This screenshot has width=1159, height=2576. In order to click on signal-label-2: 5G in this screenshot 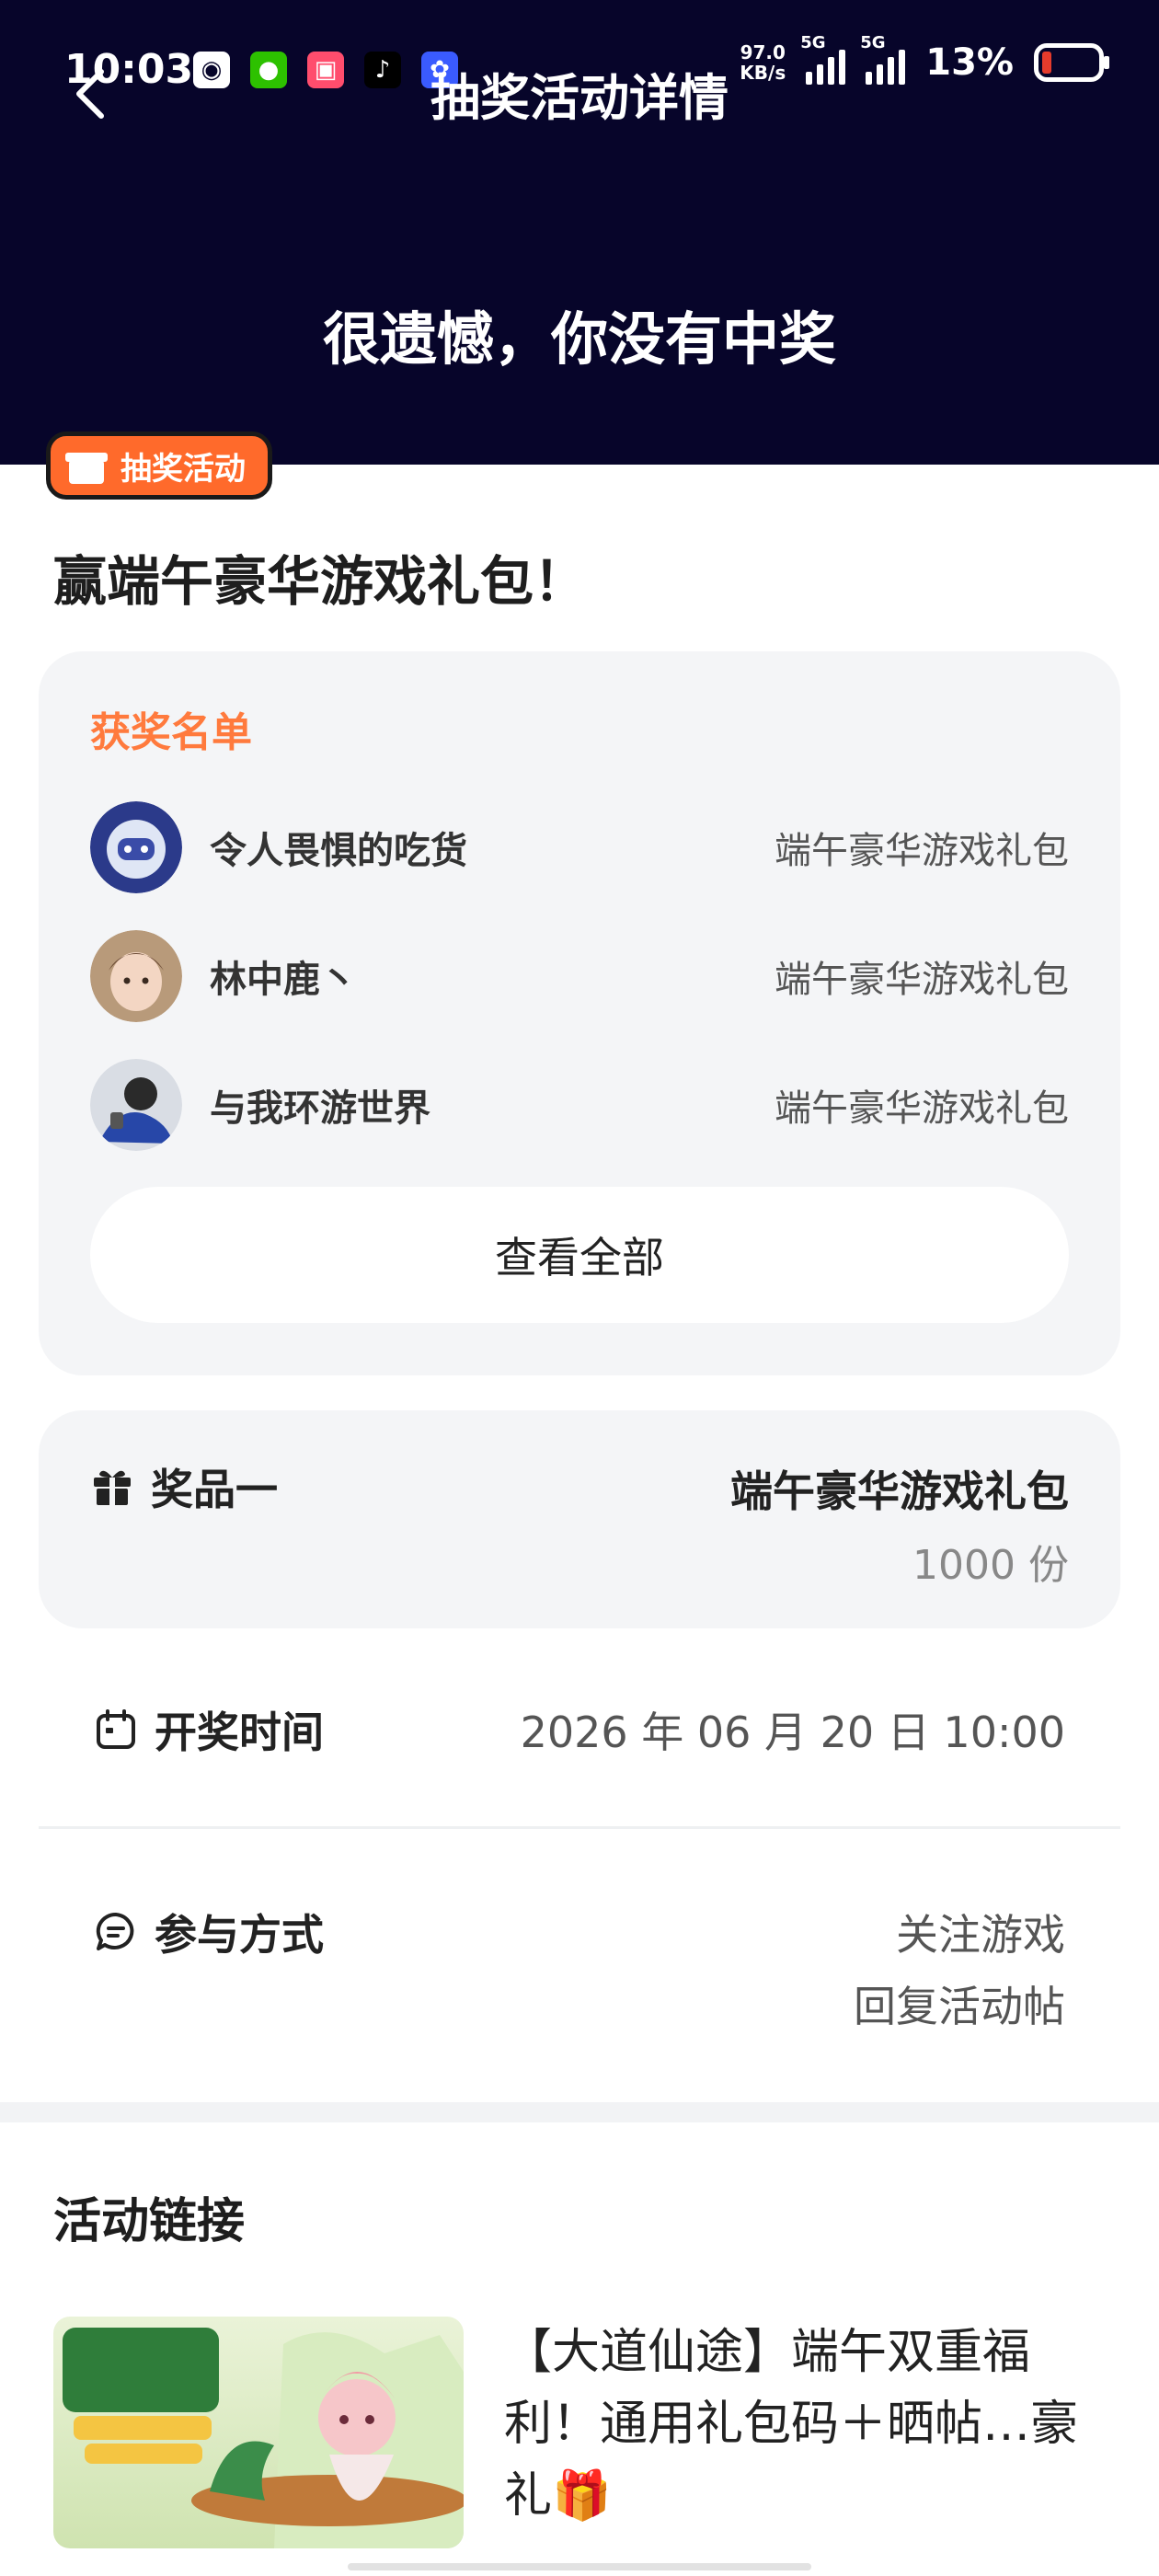, I will do `click(873, 42)`.